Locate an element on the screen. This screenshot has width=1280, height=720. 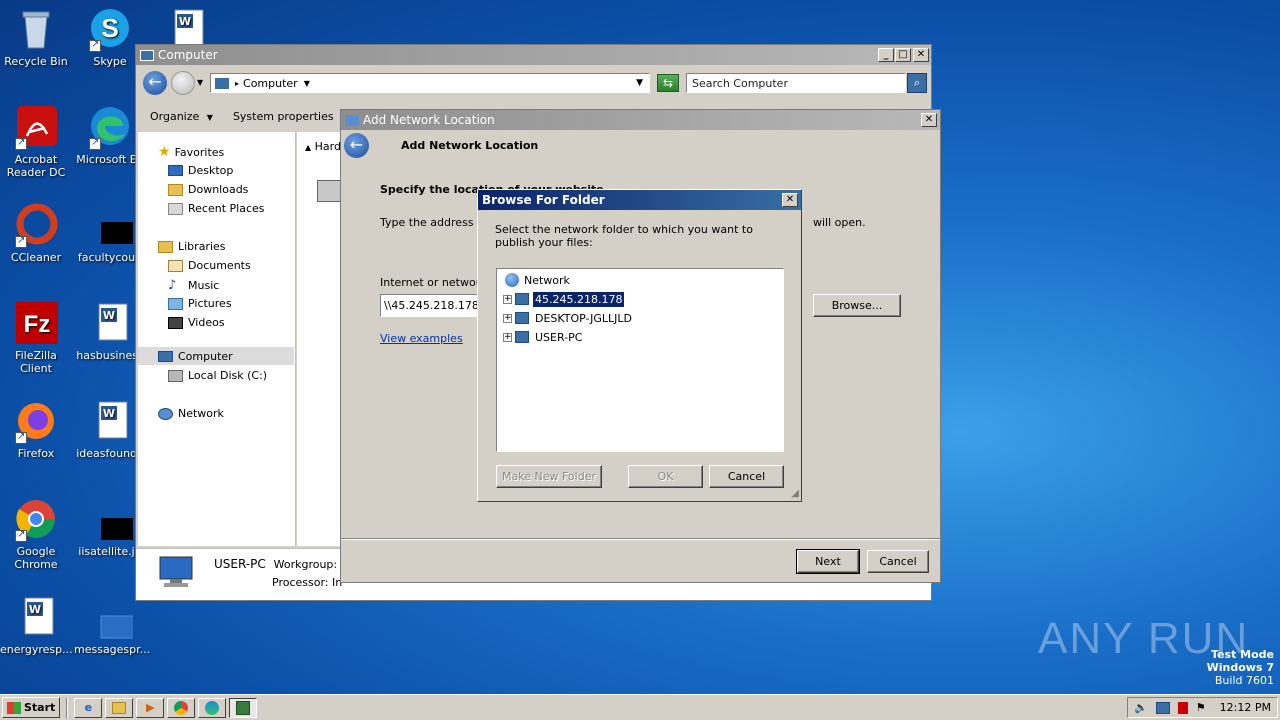
network-address-input: \\45.245.218.178\ is located at coordinates (430, 305).